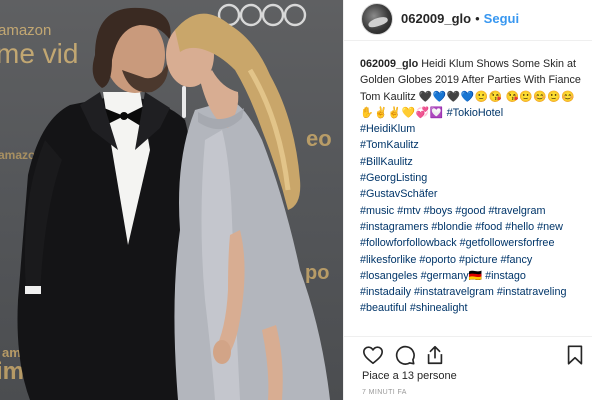 This screenshot has width=592, height=400. What do you see at coordinates (451, 227) in the screenshot?
I see `hashtag-link: #blondie` at bounding box center [451, 227].